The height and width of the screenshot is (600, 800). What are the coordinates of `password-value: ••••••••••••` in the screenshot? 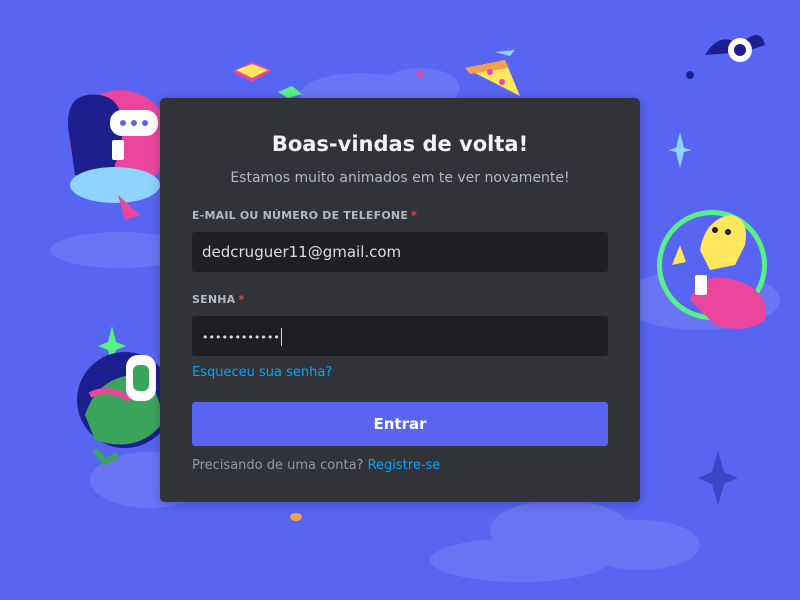 It's located at (241, 337).